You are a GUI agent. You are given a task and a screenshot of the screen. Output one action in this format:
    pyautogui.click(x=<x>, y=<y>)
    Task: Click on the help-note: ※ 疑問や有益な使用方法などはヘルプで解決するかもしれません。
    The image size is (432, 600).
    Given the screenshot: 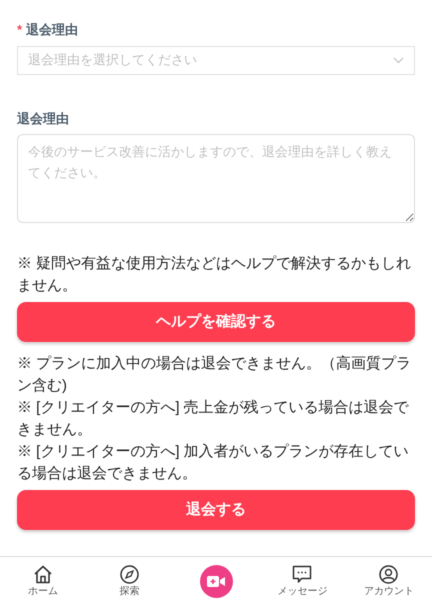 What is the action you would take?
    pyautogui.click(x=214, y=275)
    